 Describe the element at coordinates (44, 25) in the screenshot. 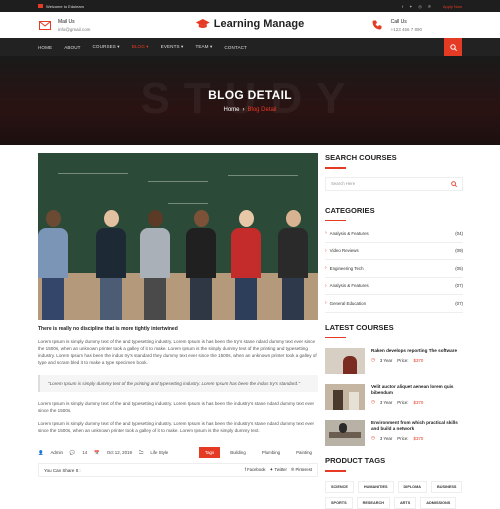

I see `mail-icon` at that location.